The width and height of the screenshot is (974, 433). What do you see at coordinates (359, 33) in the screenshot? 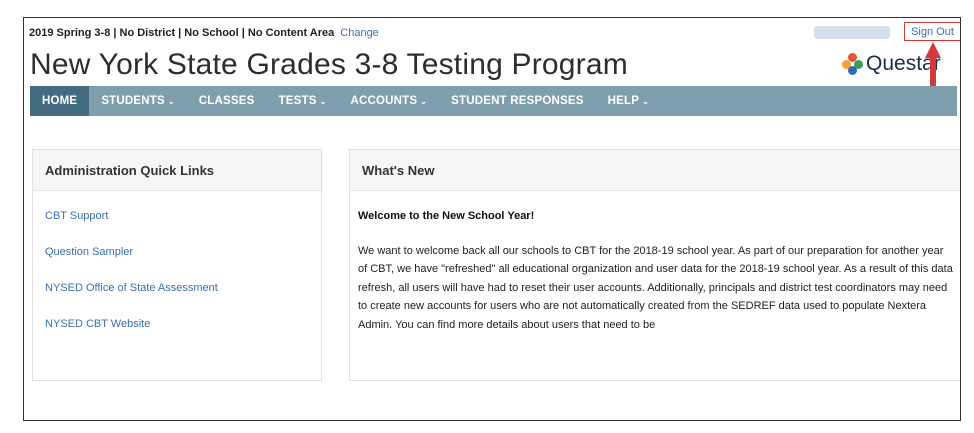
I see `change-link: Change` at bounding box center [359, 33].